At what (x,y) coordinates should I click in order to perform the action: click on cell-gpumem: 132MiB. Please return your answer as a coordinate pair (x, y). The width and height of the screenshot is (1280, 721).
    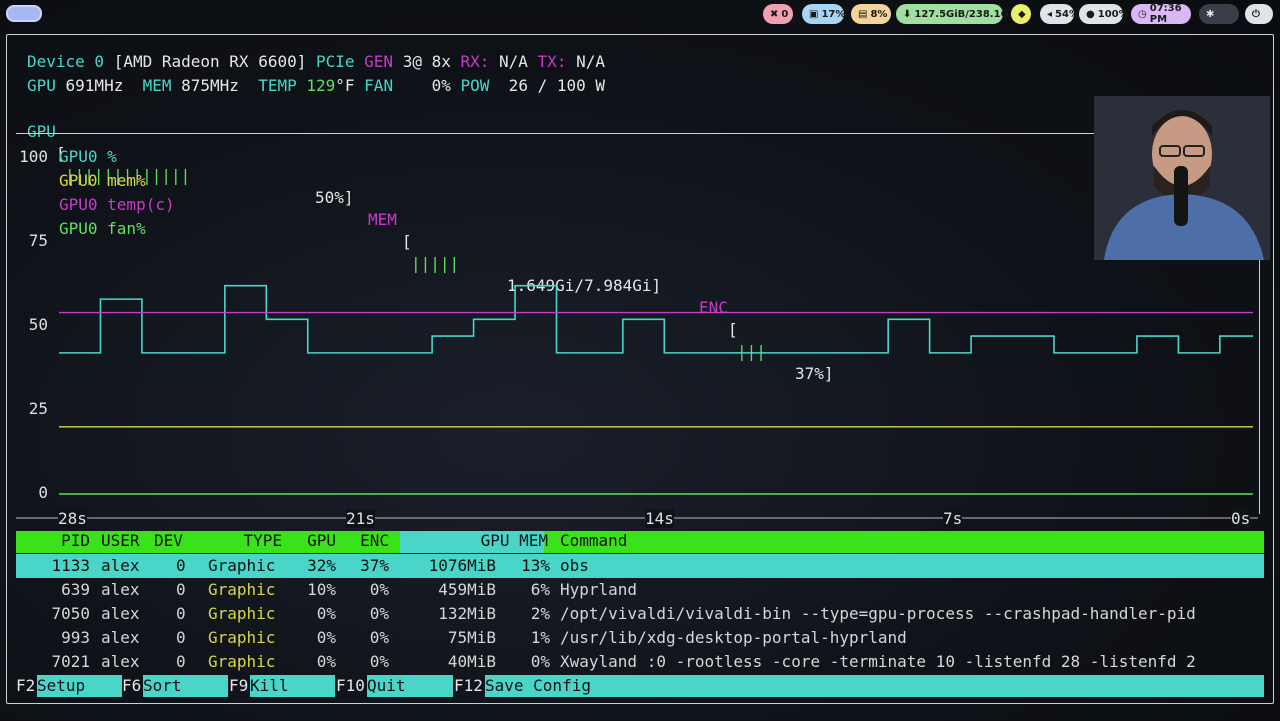
    Looking at the image, I should click on (467, 613).